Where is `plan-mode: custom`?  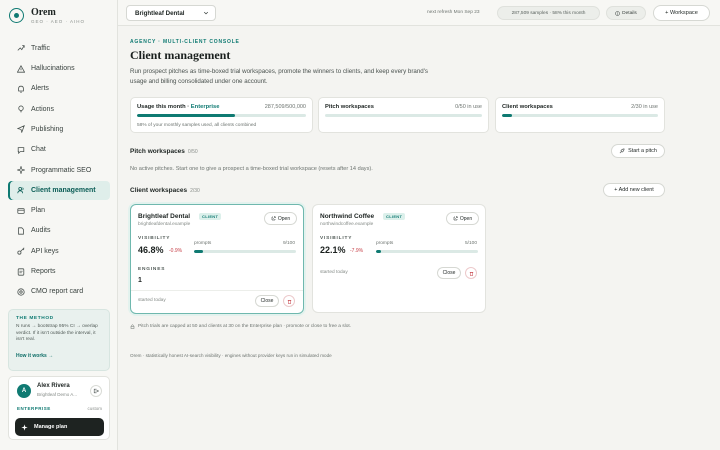
plan-mode: custom is located at coordinates (94, 408).